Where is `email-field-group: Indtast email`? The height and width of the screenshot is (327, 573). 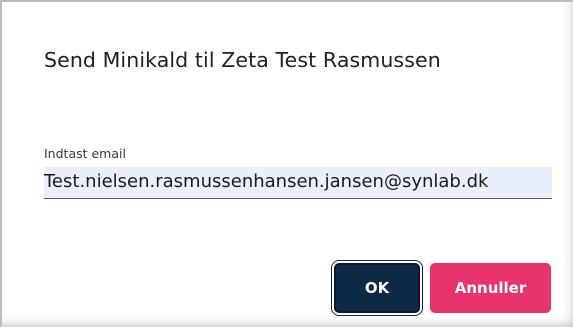 email-field-group: Indtast email is located at coordinates (298, 172).